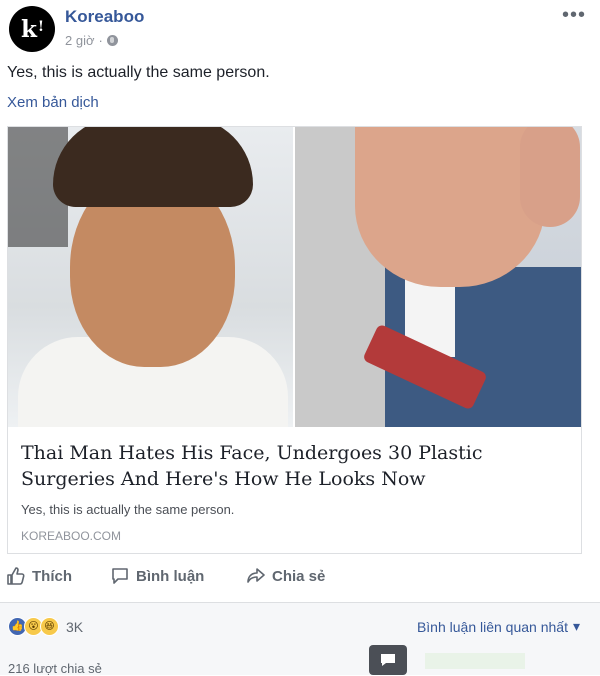 The height and width of the screenshot is (676, 600). I want to click on page-name-link: Koreaboo, so click(104, 17).